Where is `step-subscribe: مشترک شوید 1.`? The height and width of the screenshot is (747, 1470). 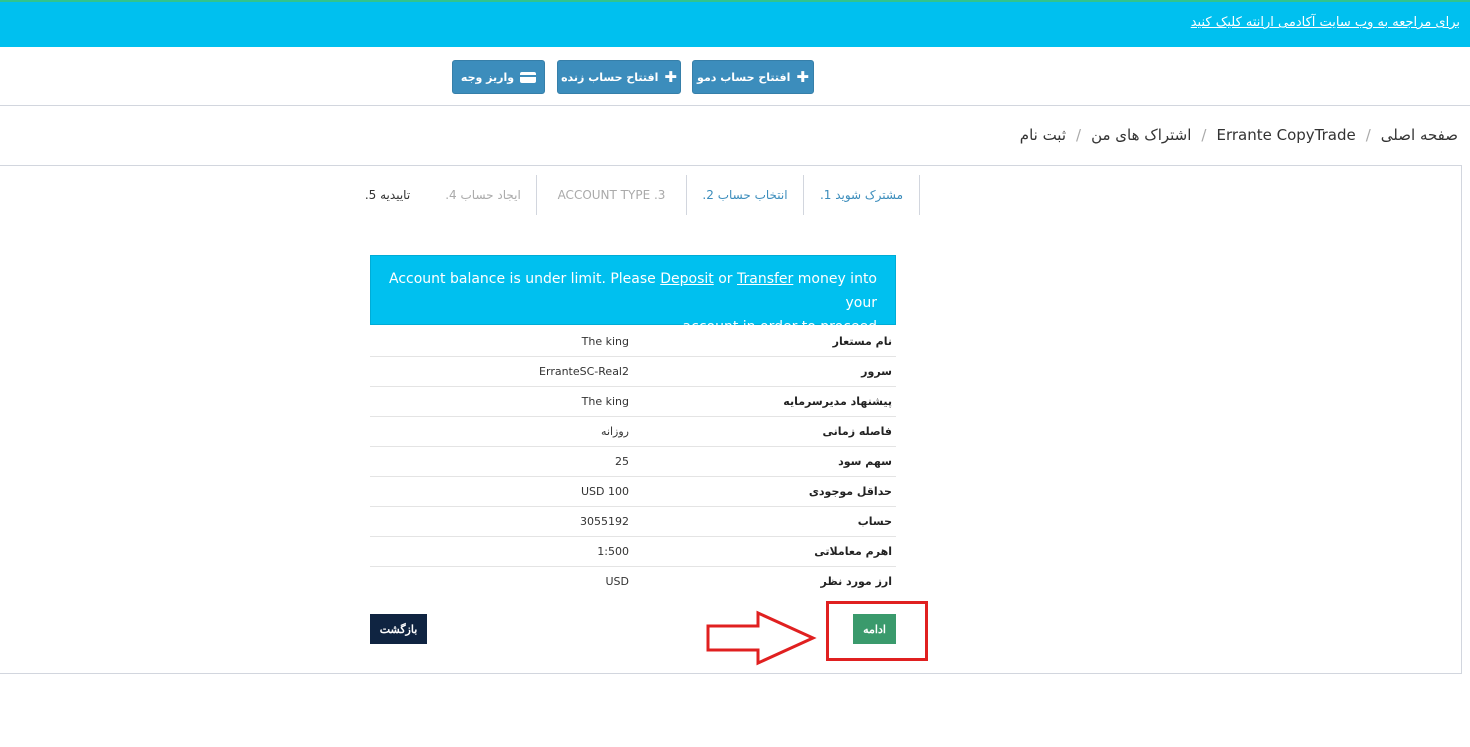 step-subscribe: مشترک شوید 1. is located at coordinates (861, 195).